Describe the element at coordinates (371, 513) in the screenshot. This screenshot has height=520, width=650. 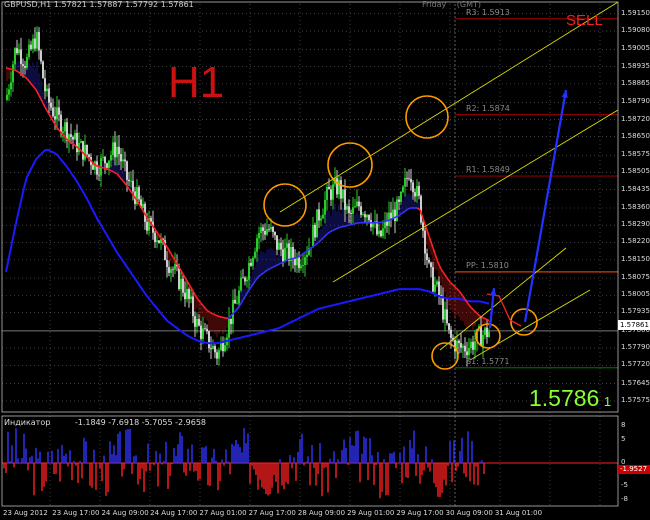
I see `x-tick-label: 29 Aug 01:00` at that location.